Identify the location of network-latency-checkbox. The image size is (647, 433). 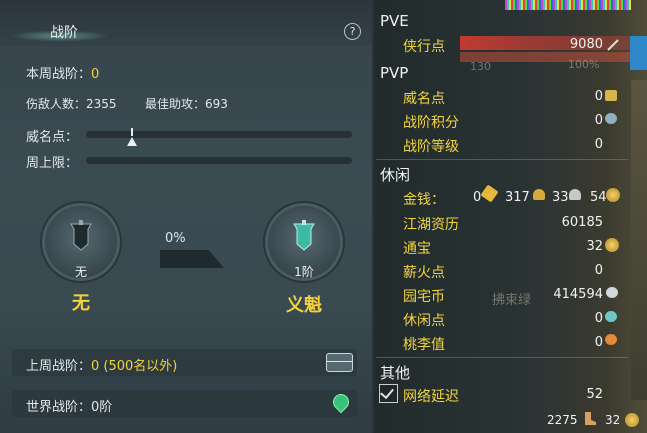
(388, 393).